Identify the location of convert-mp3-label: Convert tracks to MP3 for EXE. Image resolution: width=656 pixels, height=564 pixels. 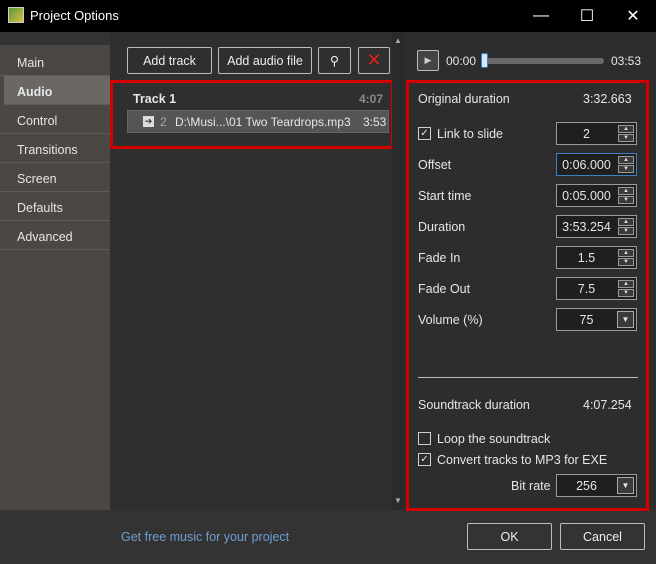
(522, 460).